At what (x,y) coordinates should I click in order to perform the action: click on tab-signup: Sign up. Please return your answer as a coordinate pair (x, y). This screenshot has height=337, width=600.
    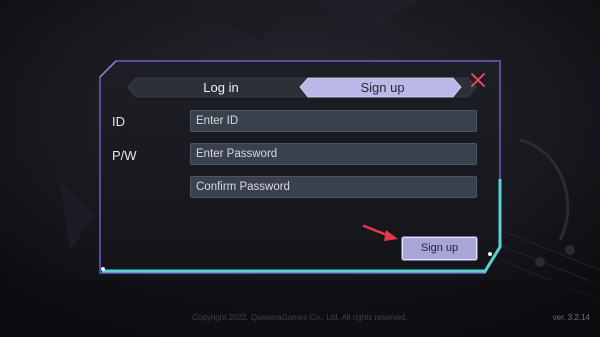
    Looking at the image, I should click on (382, 87).